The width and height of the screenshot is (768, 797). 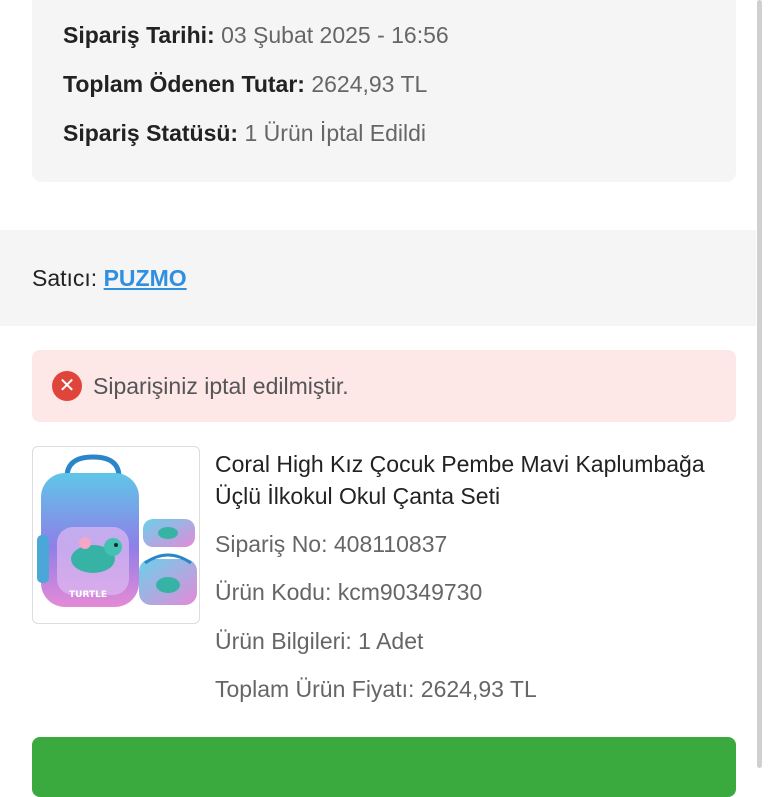 I want to click on order-date-row: Sipariş Tarihi: 03 Şubat 2025 - 16:56, so click(x=256, y=35).